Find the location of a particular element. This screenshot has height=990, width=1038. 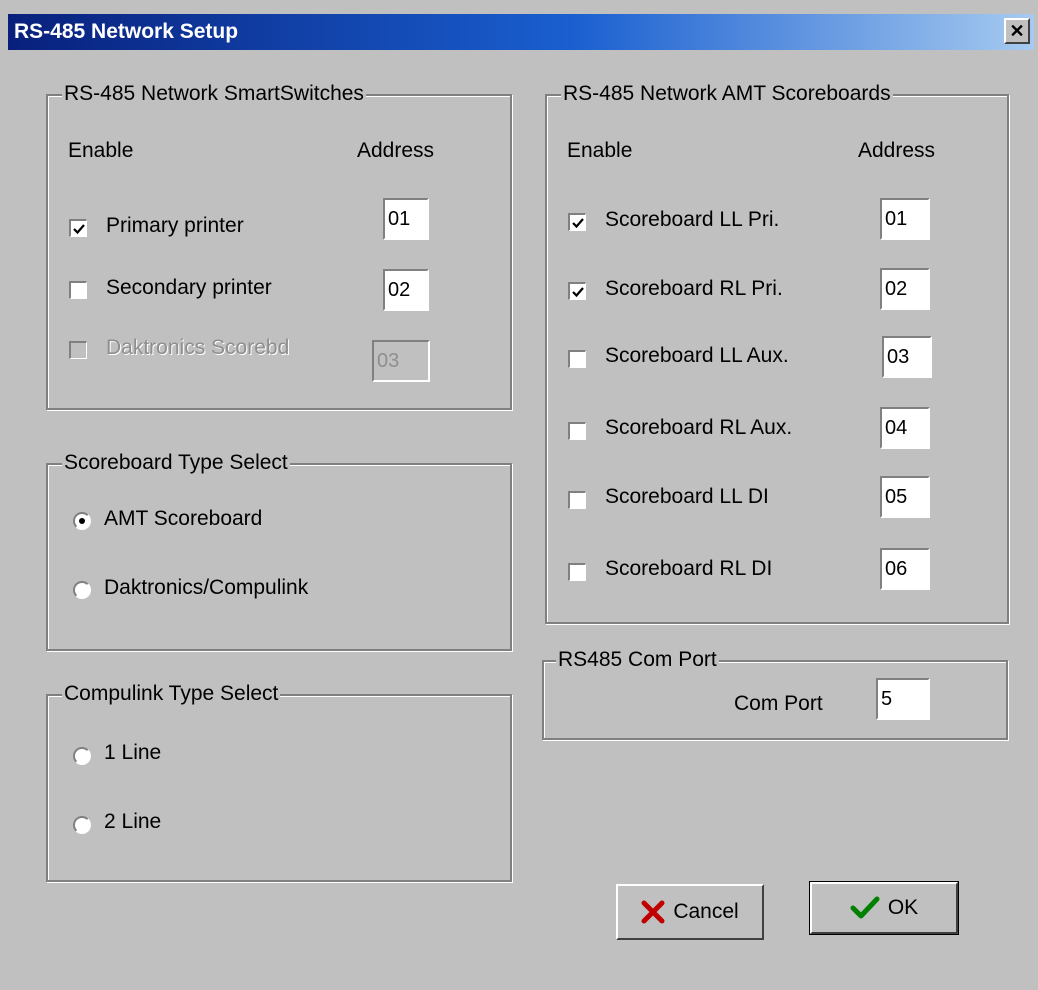

amt-enable-header: Enable is located at coordinates (600, 150).